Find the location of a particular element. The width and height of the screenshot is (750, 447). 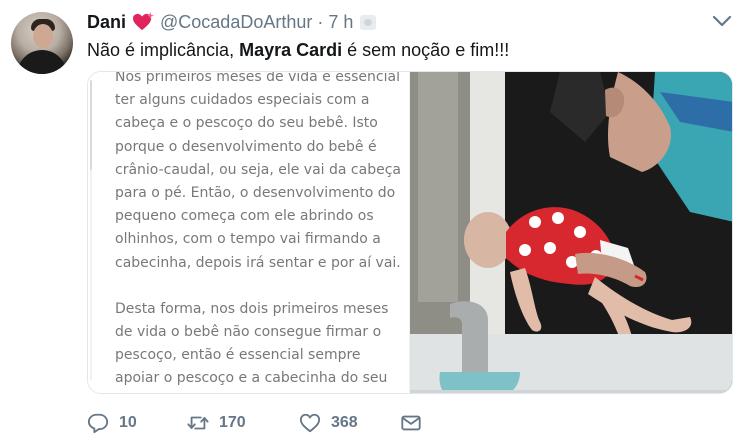

avatar-face is located at coordinates (43, 36).